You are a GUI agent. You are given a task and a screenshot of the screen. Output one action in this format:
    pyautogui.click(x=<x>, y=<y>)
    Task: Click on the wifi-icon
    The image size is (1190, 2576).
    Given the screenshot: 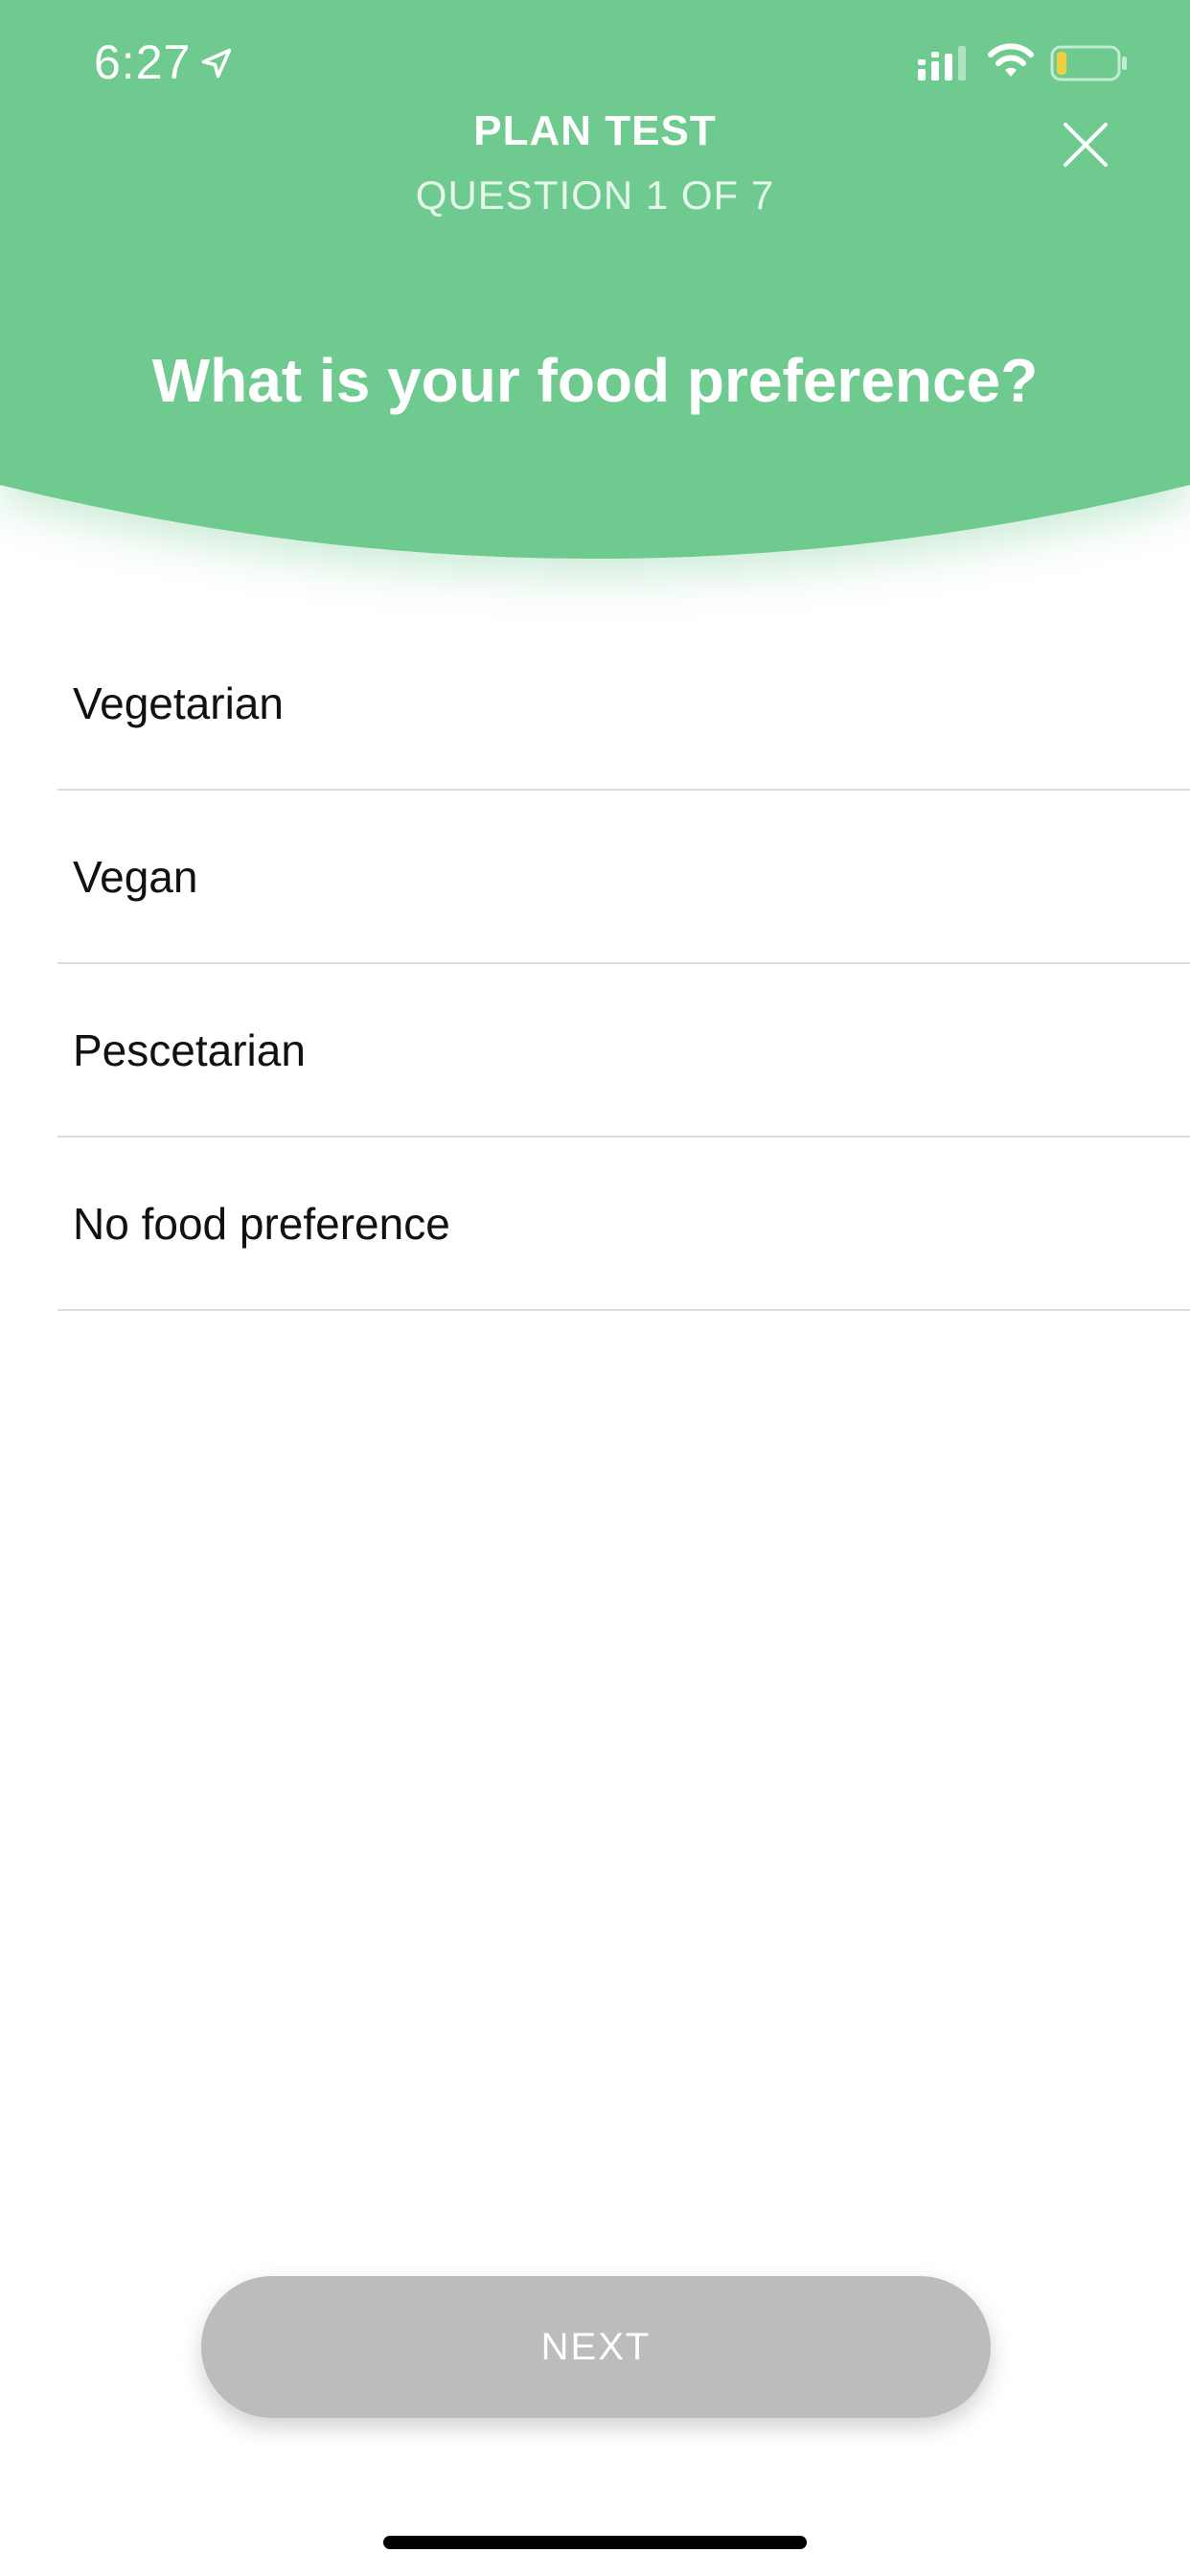 What is the action you would take?
    pyautogui.click(x=1011, y=60)
    